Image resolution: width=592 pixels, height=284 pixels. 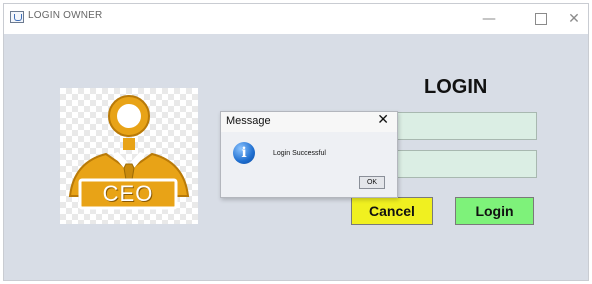 I want to click on cancel-button: Cancel, so click(x=392, y=211).